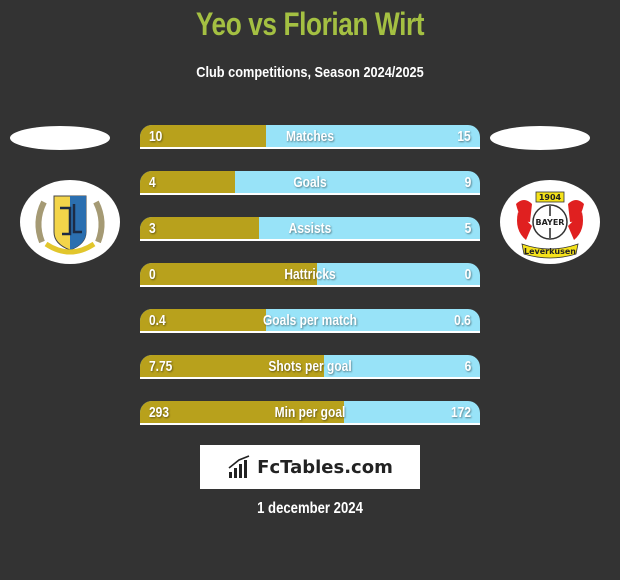 The image size is (620, 580). I want to click on fctables-brand-link: FcTables.com, so click(310, 467).